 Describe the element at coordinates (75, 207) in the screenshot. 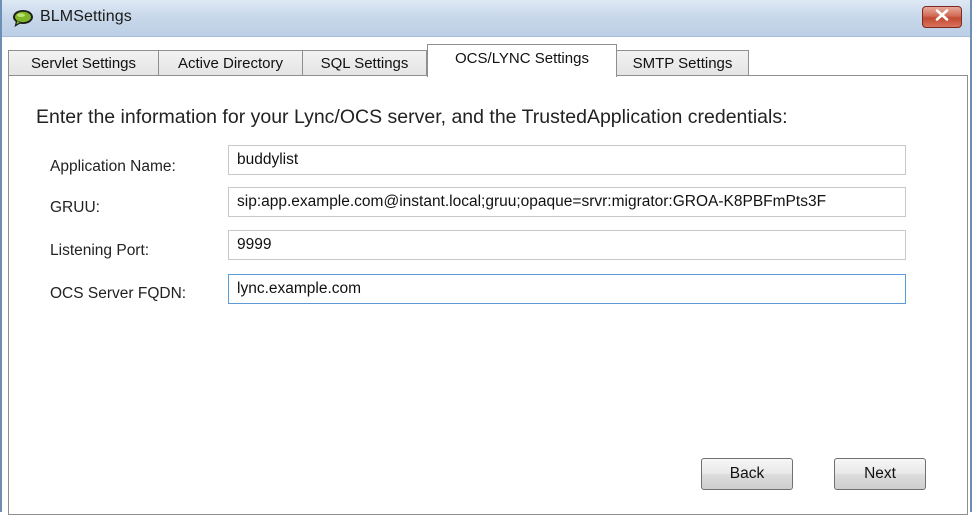

I see `gruu-label: GRUU:` at that location.